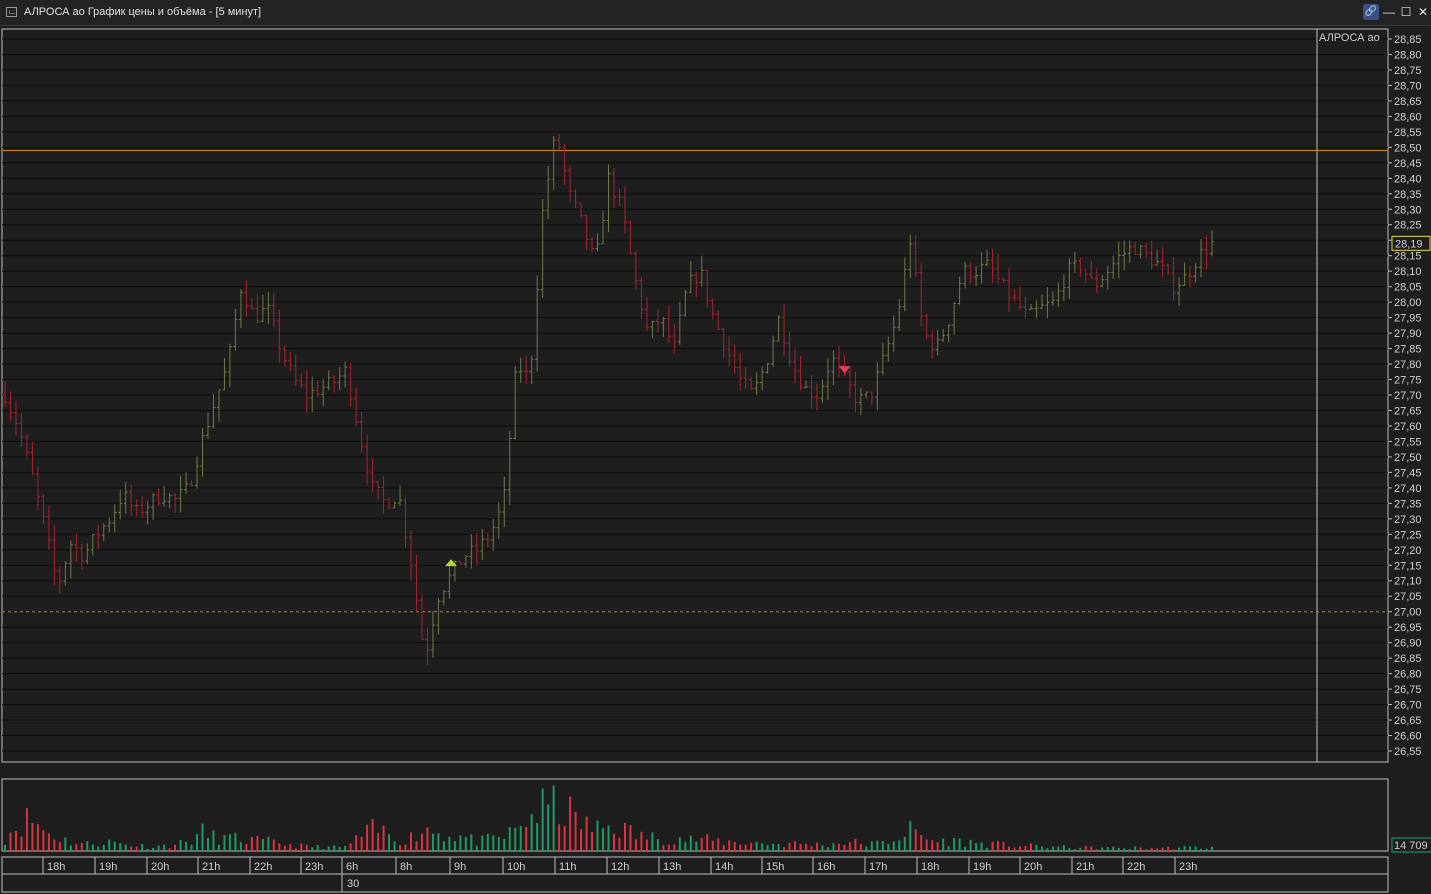 This screenshot has width=1431, height=894. I want to click on x-tick-label: 21h, so click(211, 867).